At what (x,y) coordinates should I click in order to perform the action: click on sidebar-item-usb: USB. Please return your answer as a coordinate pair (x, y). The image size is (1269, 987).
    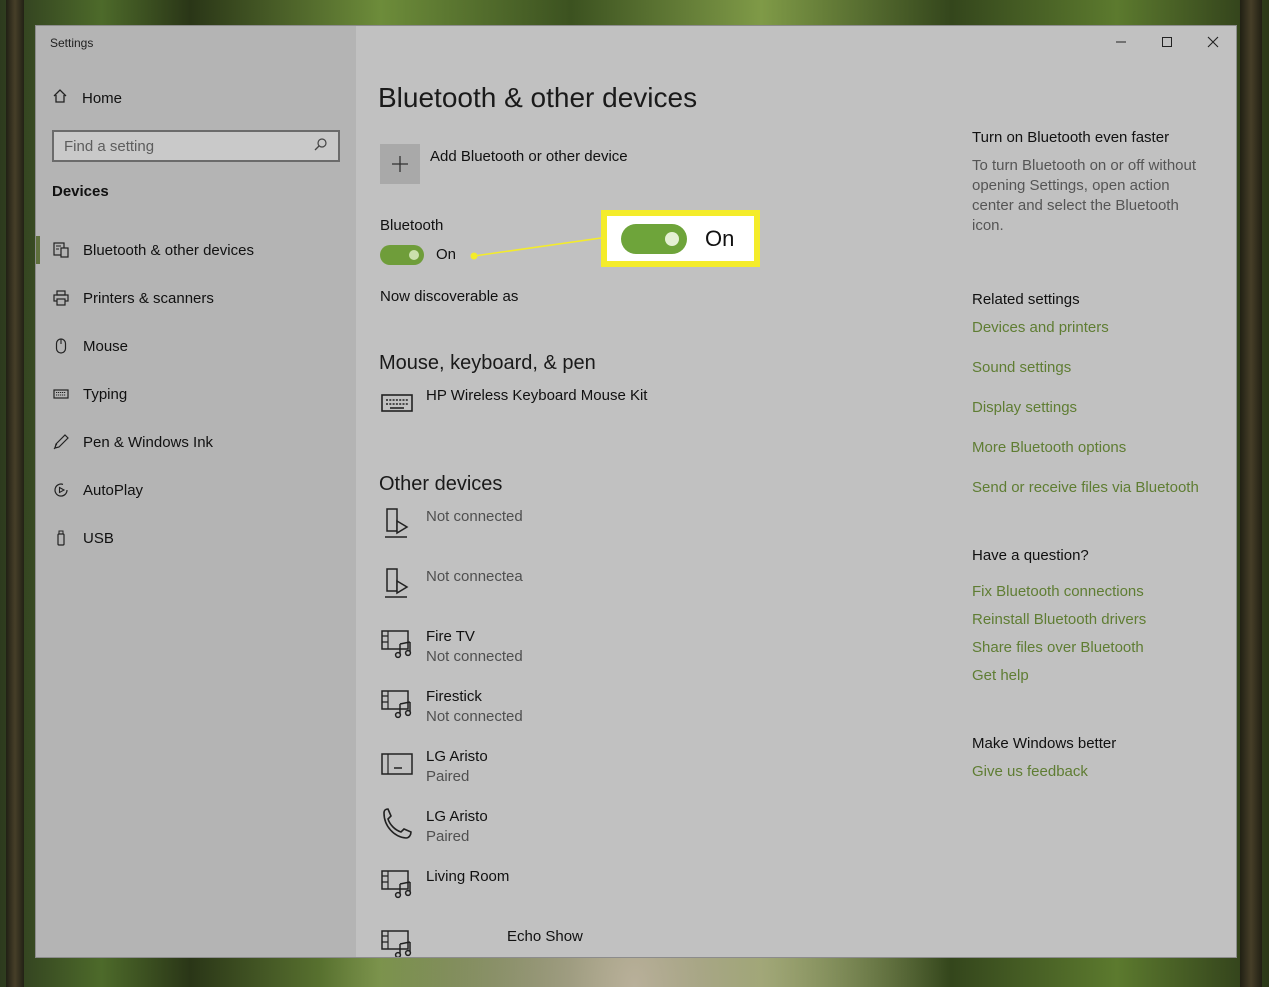
    Looking at the image, I should click on (196, 538).